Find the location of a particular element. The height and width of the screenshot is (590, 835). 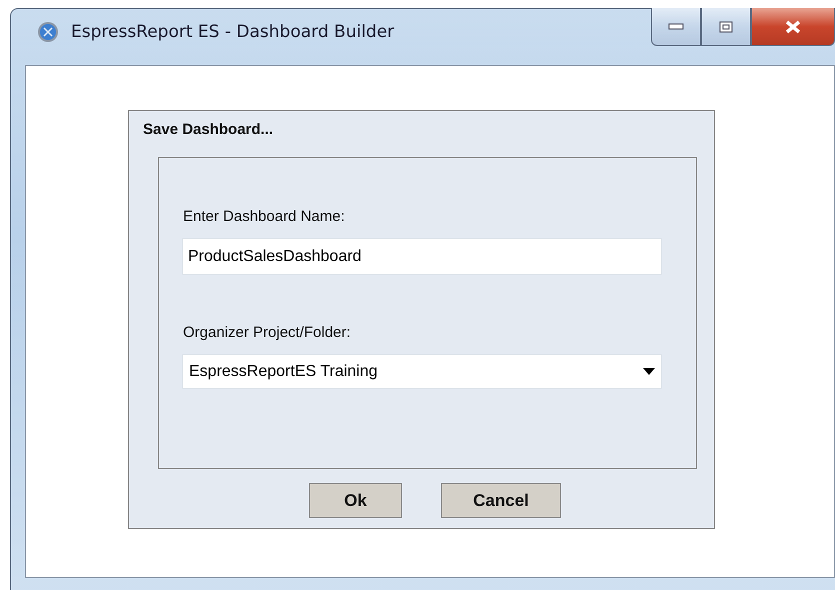

close-icon is located at coordinates (793, 27).